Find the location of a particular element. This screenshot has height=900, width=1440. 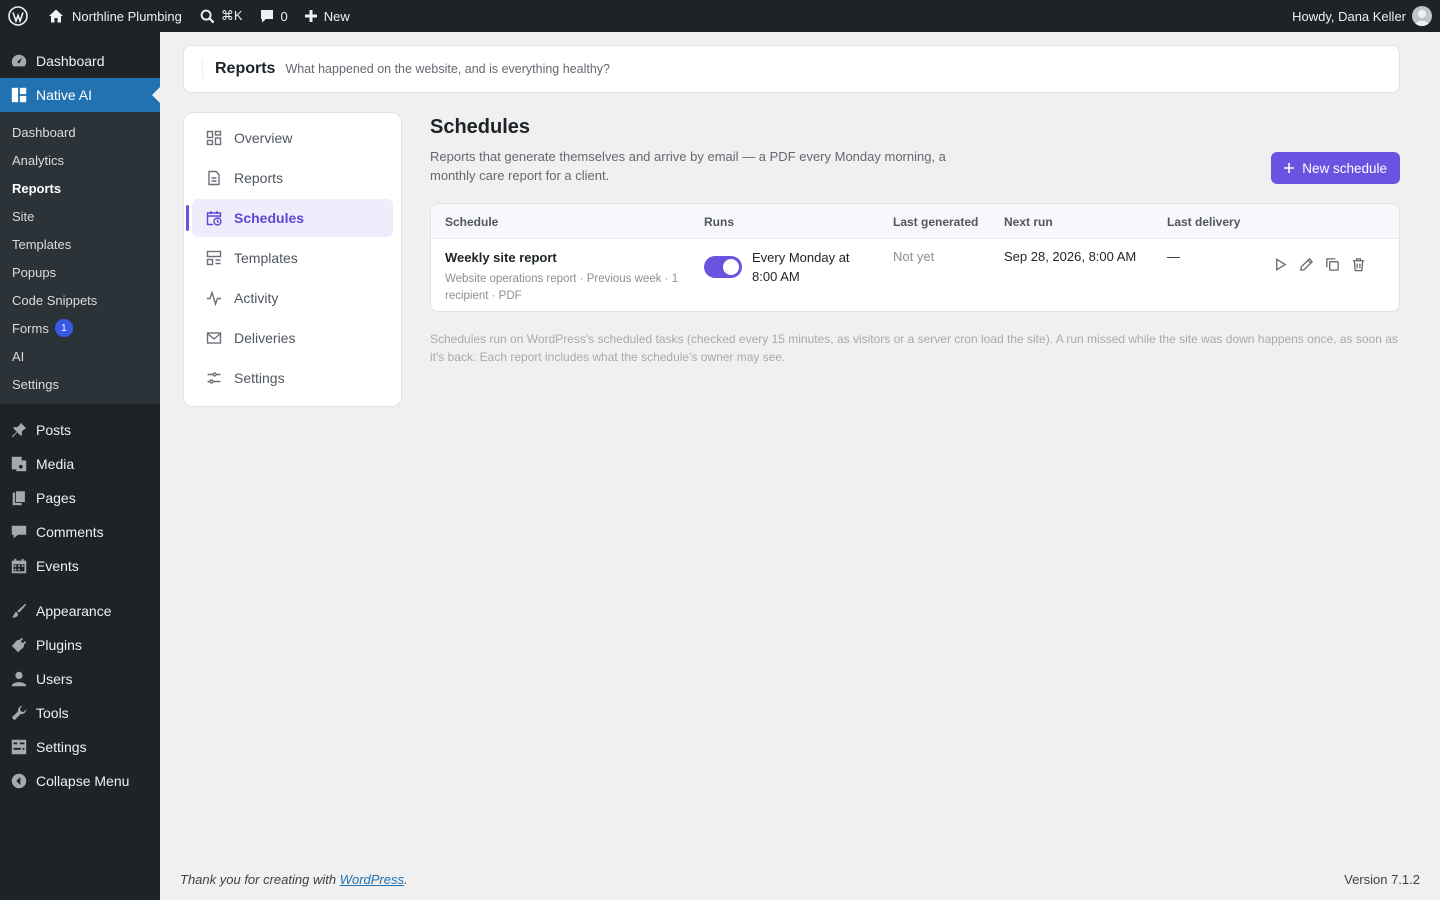

submenu-settings: Settings is located at coordinates (80, 384).